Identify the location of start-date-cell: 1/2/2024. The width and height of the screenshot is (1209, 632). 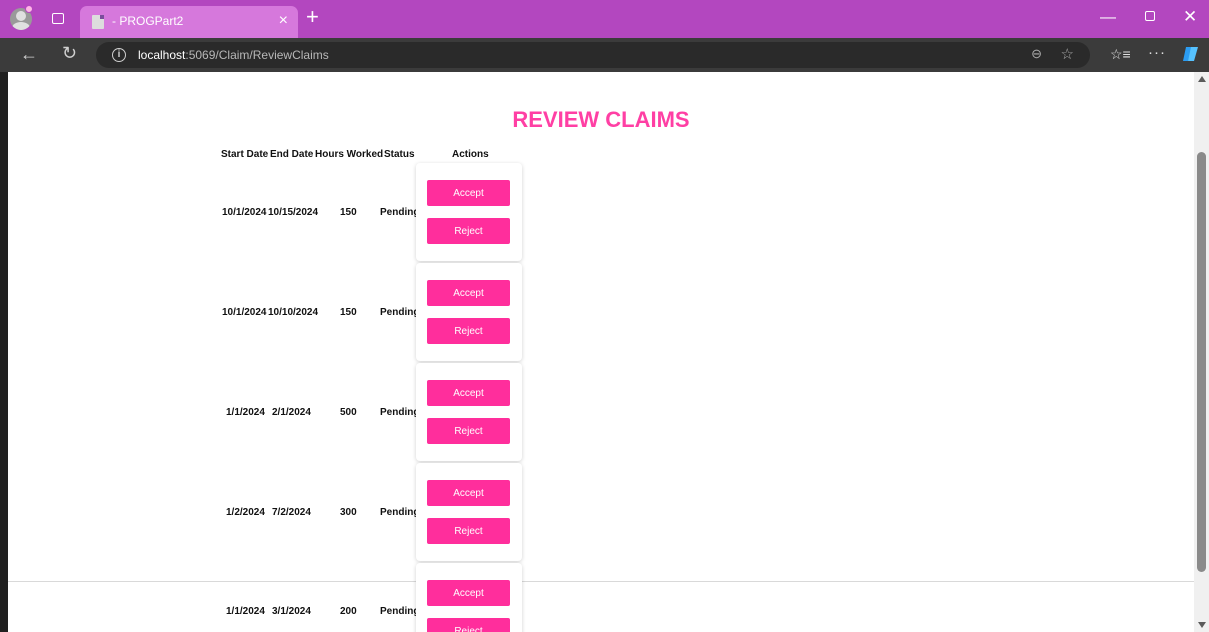
(245, 512).